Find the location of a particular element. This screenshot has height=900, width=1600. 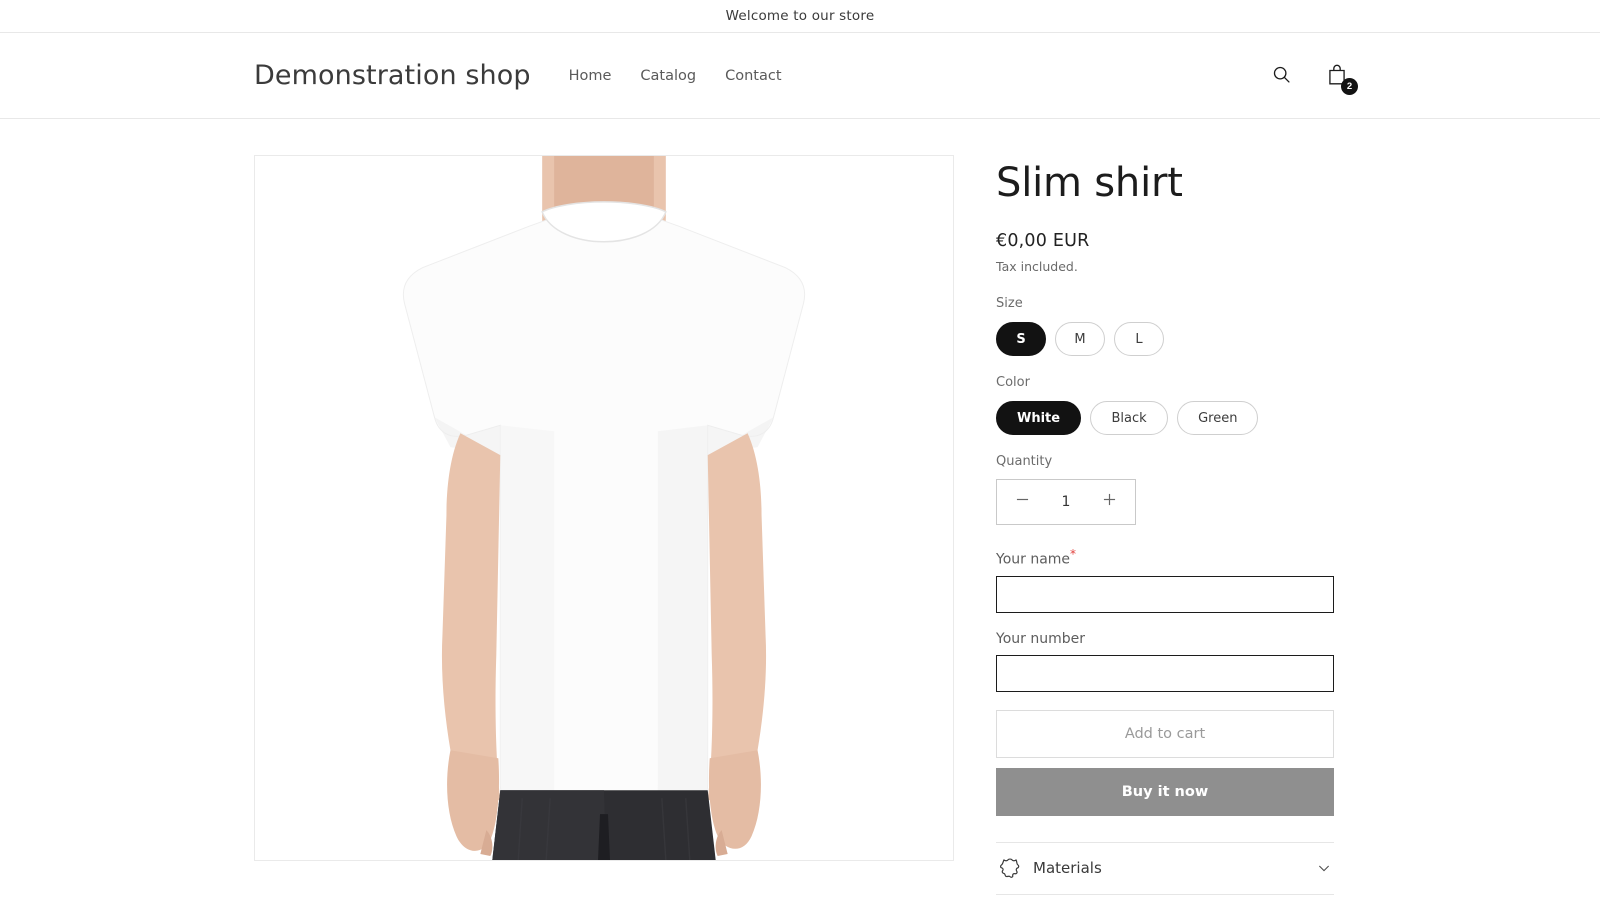

color-option-green: Green is located at coordinates (1218, 418).